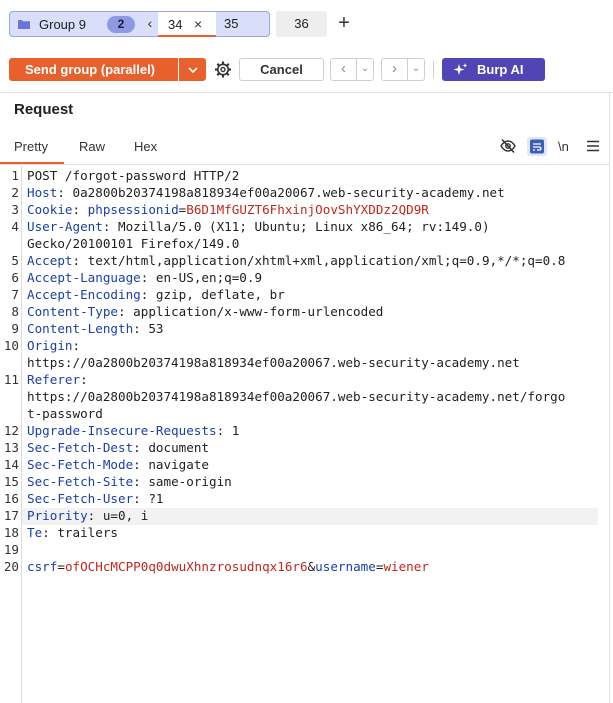  I want to click on header-value: trailers, so click(88, 532).